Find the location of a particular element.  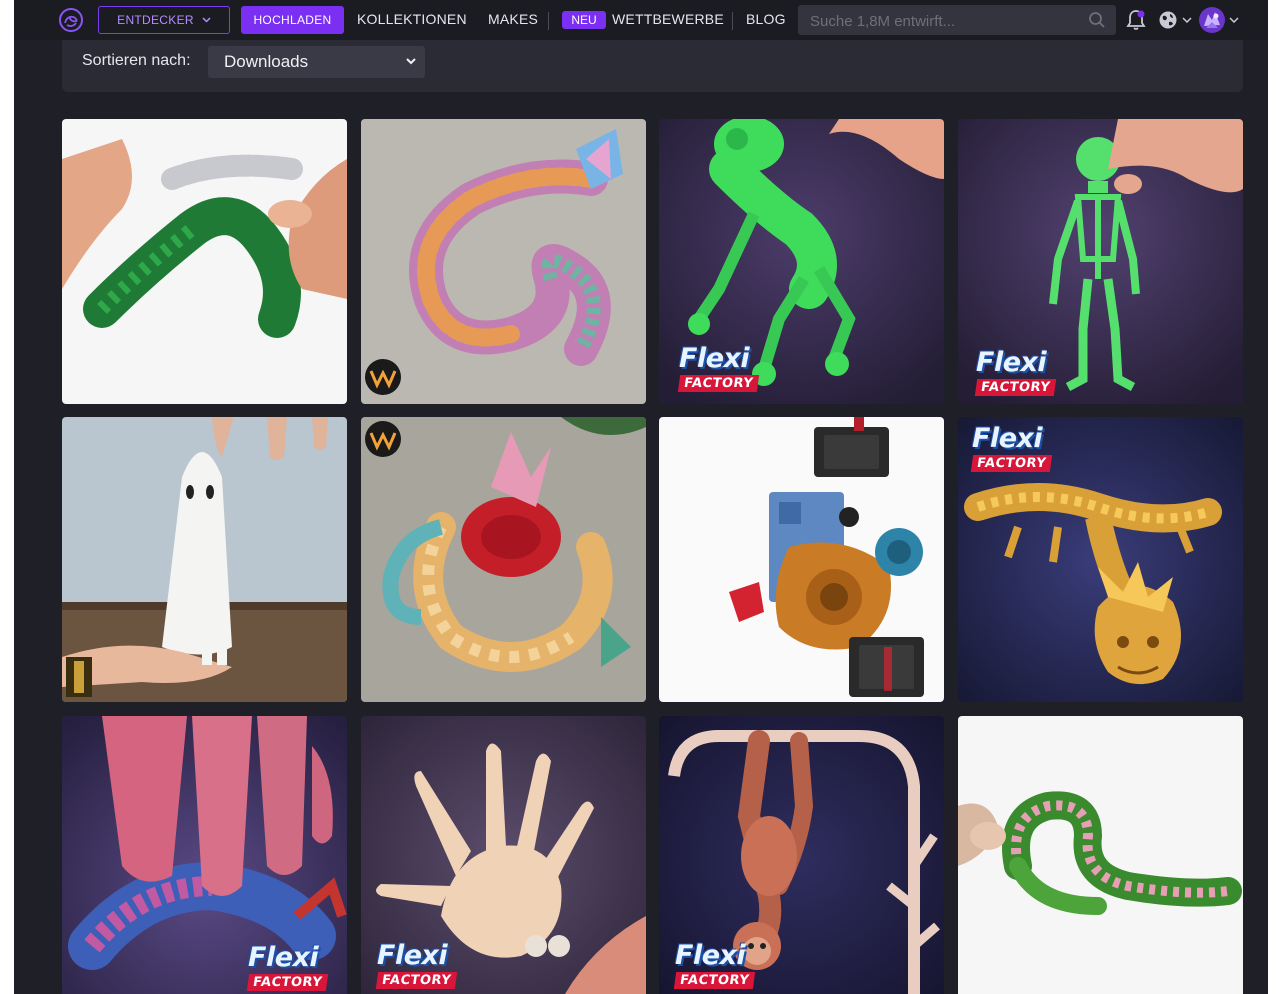

language-dropdown is located at coordinates (1175, 20).